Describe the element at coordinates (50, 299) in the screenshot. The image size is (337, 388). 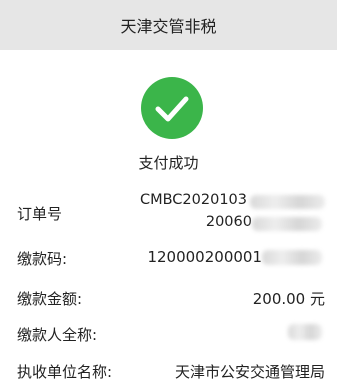
I see `amount-label: 缴款金额:` at that location.